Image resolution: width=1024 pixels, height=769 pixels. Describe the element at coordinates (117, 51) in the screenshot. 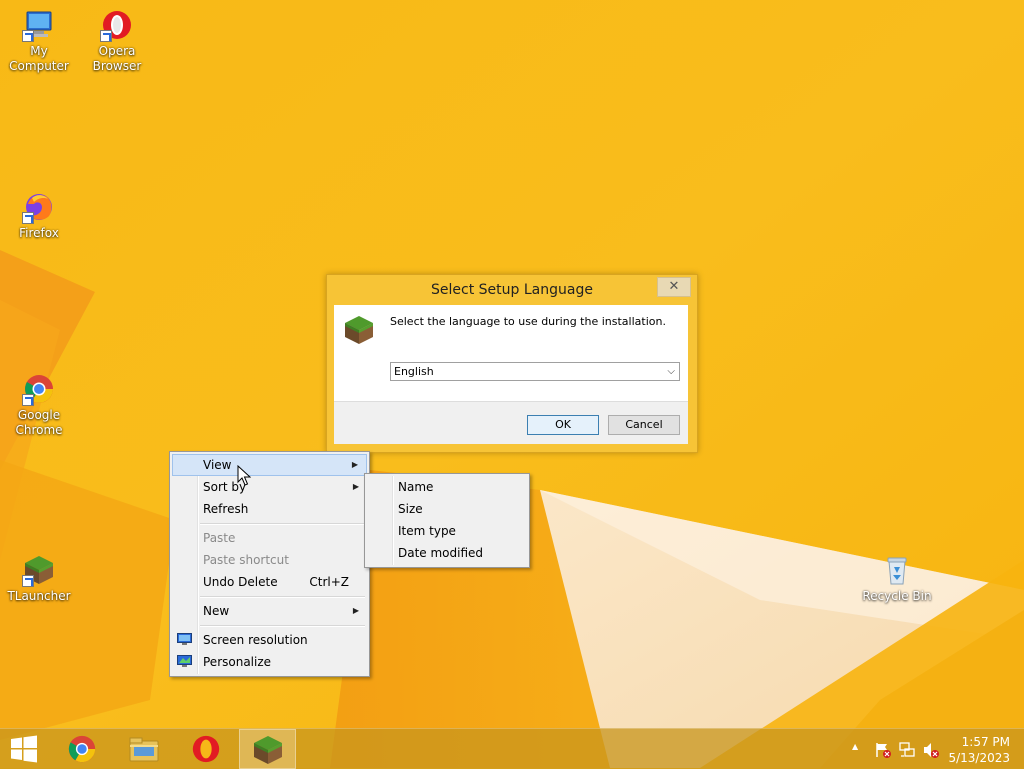

I see `desktop-icon-label: Opera` at that location.